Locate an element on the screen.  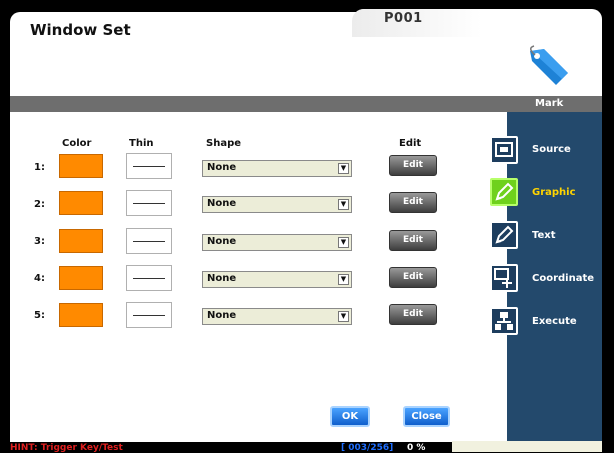
column-header-shape: Shape is located at coordinates (224, 143).